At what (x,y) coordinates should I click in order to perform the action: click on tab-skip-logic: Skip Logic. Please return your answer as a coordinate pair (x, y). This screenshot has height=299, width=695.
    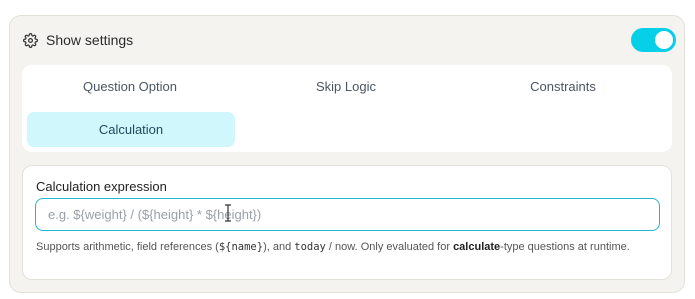
    Looking at the image, I should click on (346, 86).